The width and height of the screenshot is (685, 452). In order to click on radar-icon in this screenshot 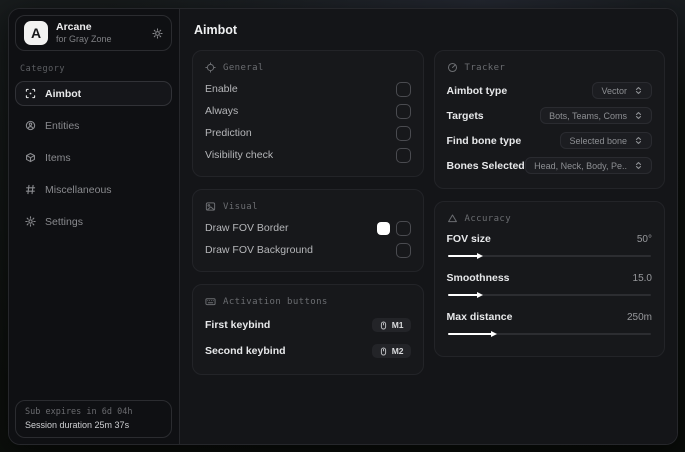, I will do `click(452, 67)`.